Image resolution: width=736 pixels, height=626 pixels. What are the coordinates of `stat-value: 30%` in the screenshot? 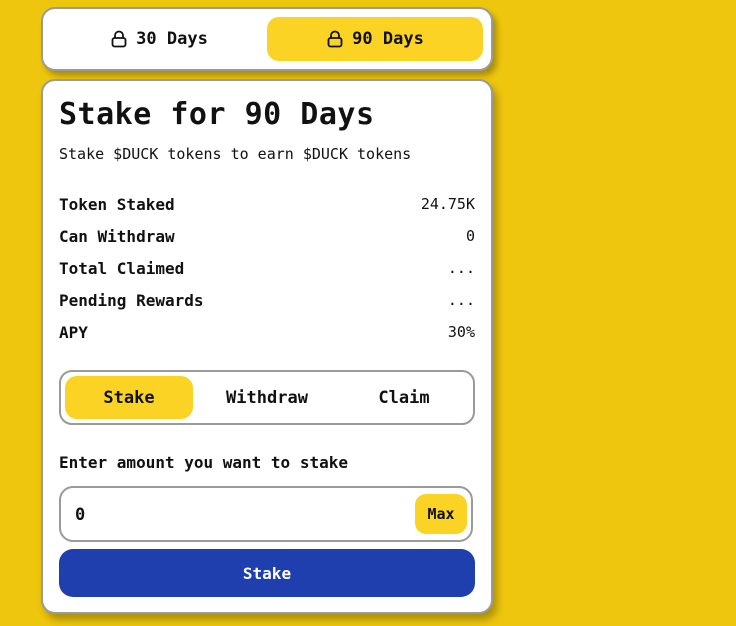 It's located at (461, 332).